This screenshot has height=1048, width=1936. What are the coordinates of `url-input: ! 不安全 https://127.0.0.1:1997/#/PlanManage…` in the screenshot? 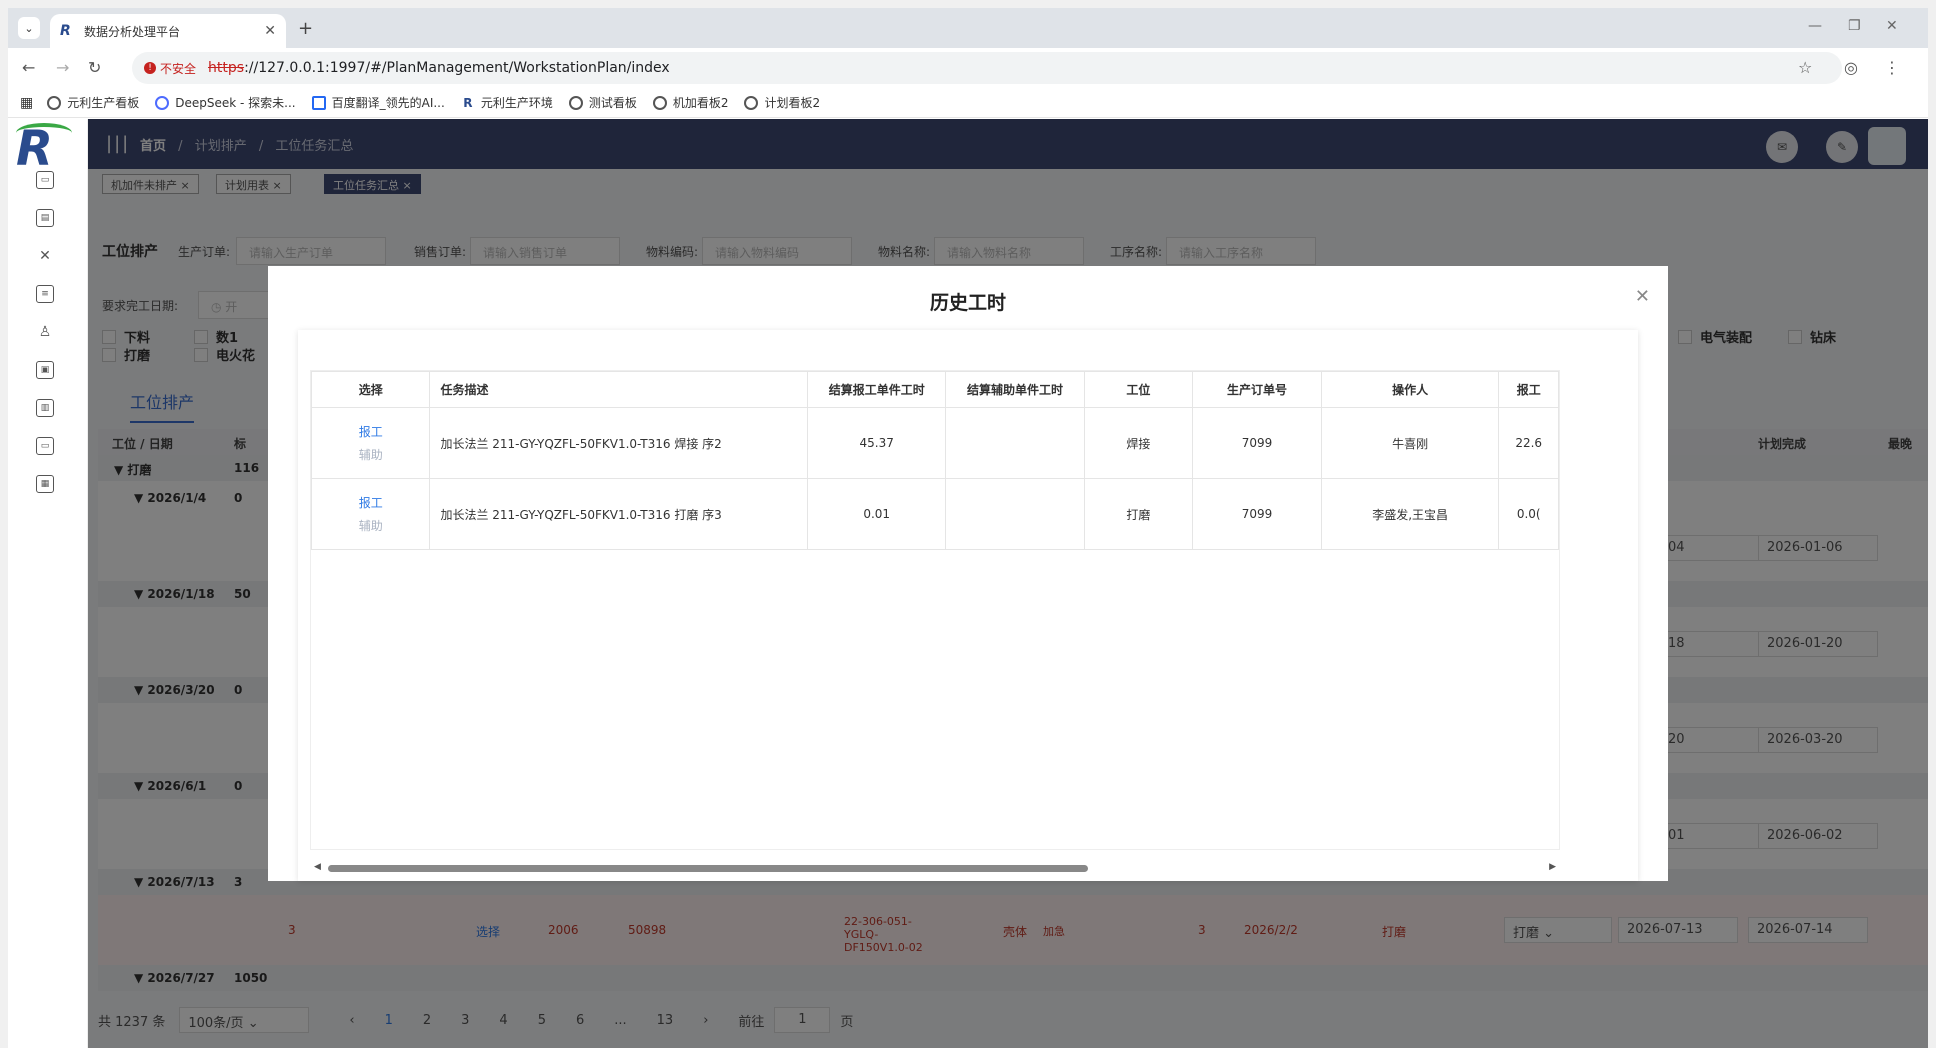 It's located at (987, 68).